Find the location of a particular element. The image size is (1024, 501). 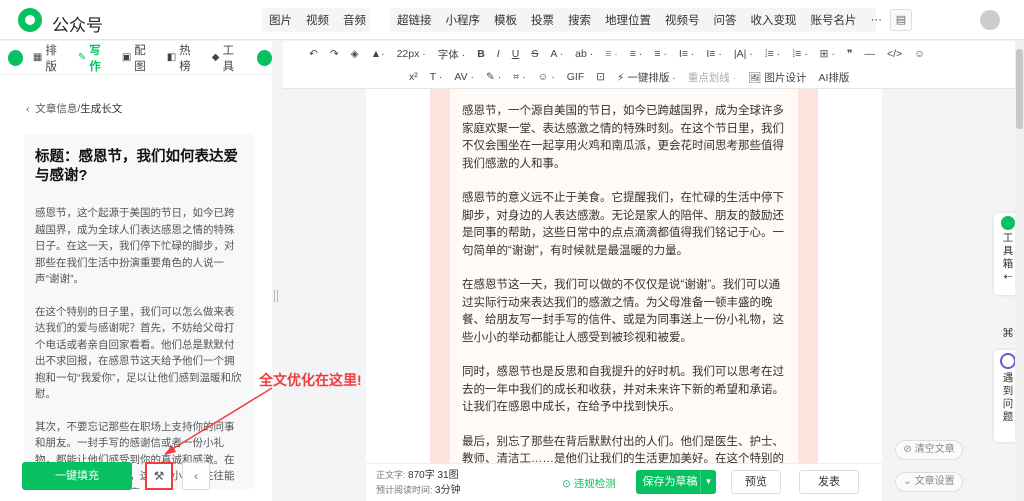

publish-button: 发表 is located at coordinates (829, 482).